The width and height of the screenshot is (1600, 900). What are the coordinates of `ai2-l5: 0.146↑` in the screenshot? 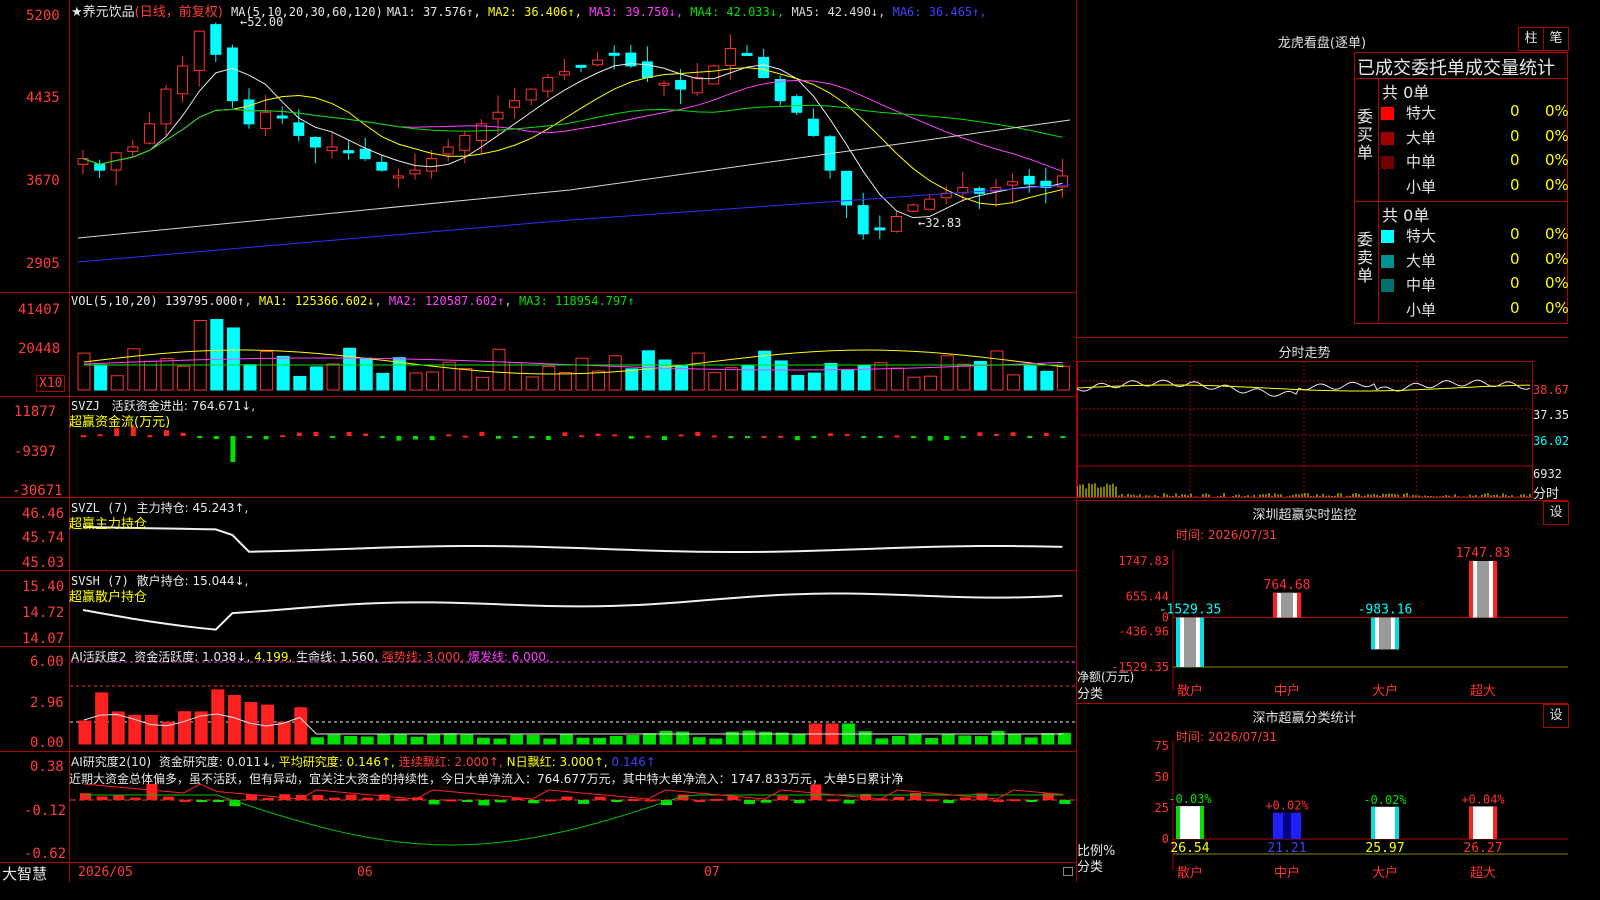 It's located at (633, 762).